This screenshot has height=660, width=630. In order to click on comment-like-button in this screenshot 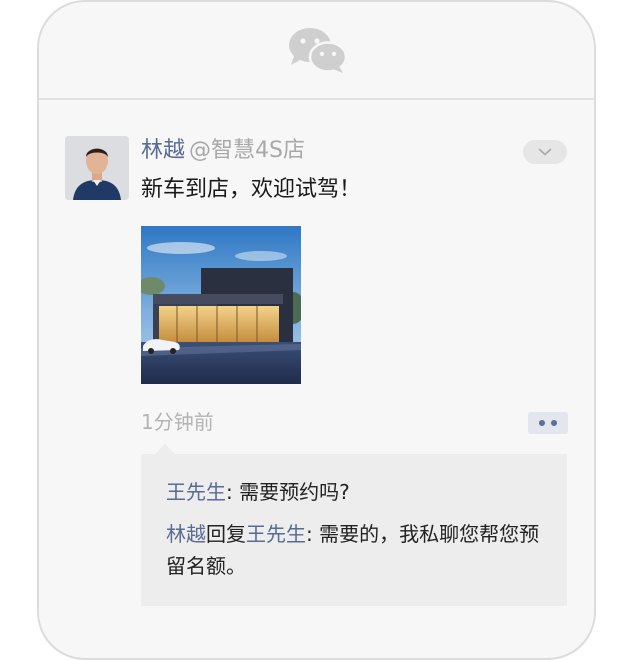, I will do `click(548, 423)`.